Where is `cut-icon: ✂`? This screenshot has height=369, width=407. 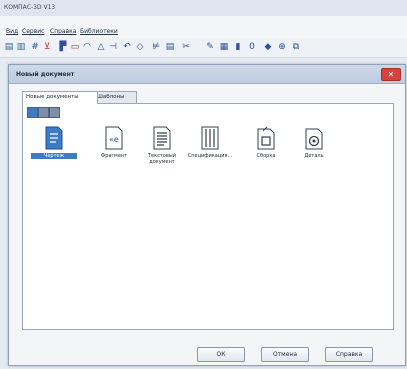
cut-icon: ✂ is located at coordinates (186, 47).